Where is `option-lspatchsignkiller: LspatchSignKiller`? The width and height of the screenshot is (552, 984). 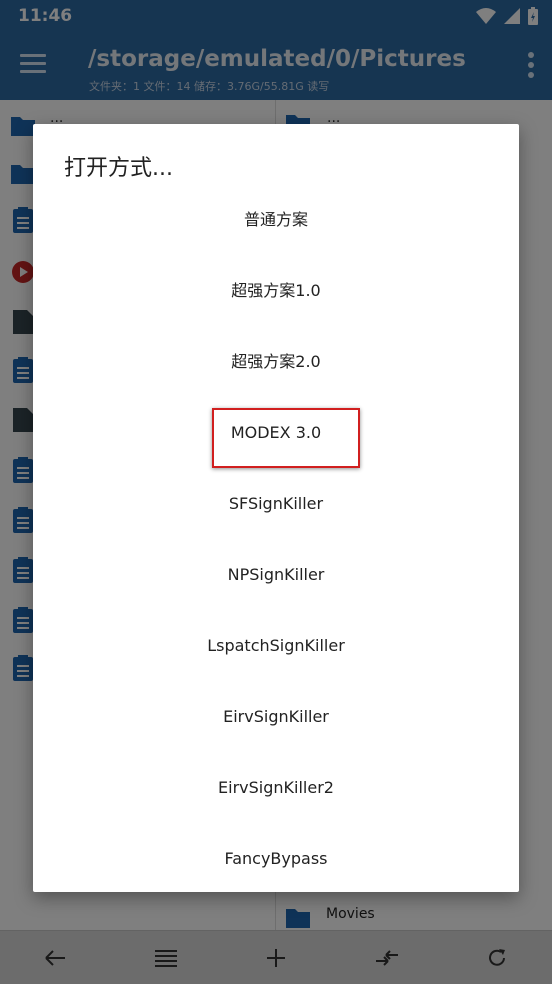 option-lspatchsignkiller: LspatchSignKiller is located at coordinates (276, 645).